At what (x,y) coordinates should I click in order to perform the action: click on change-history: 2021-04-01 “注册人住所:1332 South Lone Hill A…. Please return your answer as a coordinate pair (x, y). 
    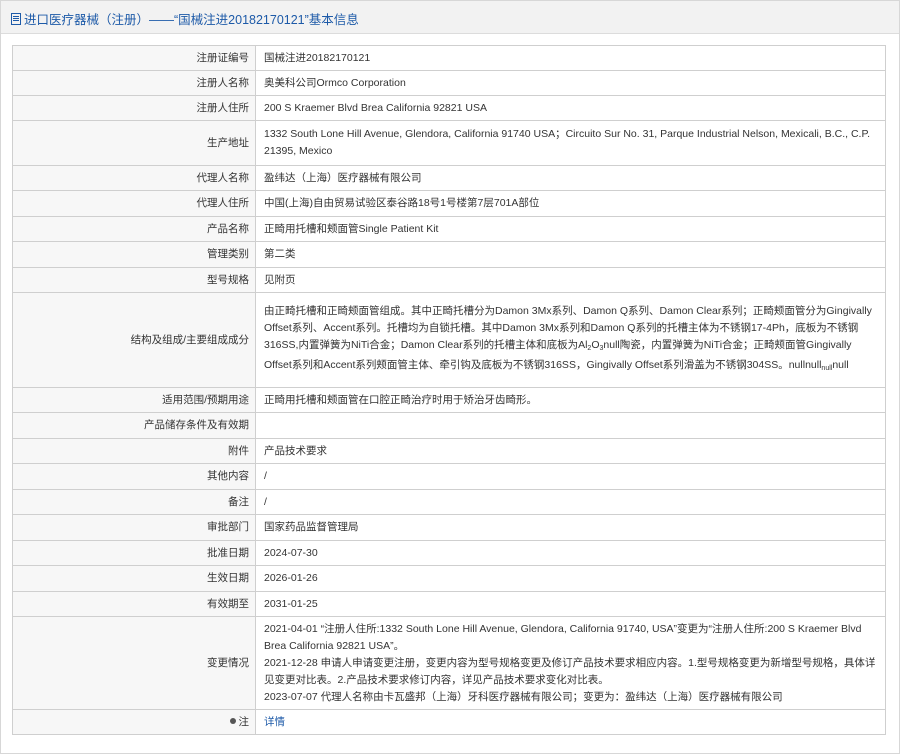
    Looking at the image, I should click on (570, 663).